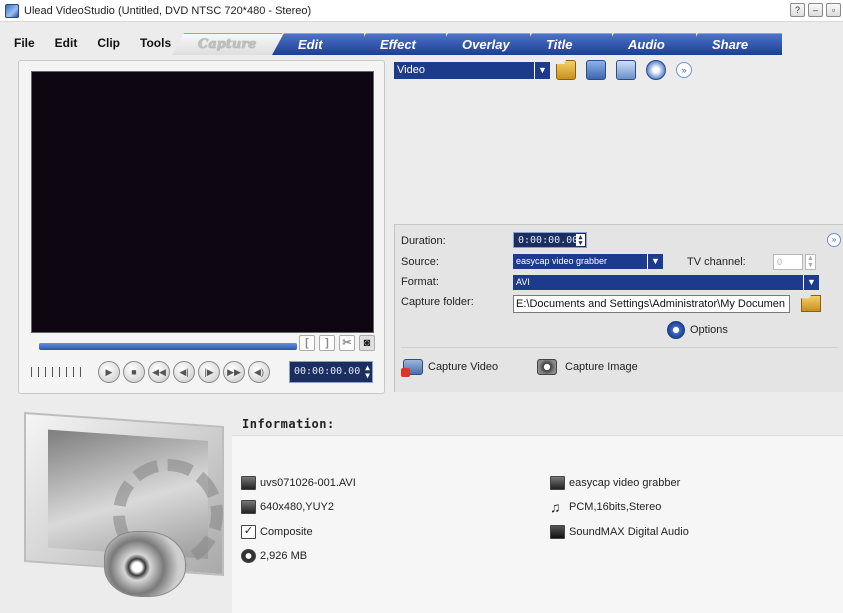 The height and width of the screenshot is (613, 843). What do you see at coordinates (547, 367) in the screenshot?
I see `photo-camera-icon` at bounding box center [547, 367].